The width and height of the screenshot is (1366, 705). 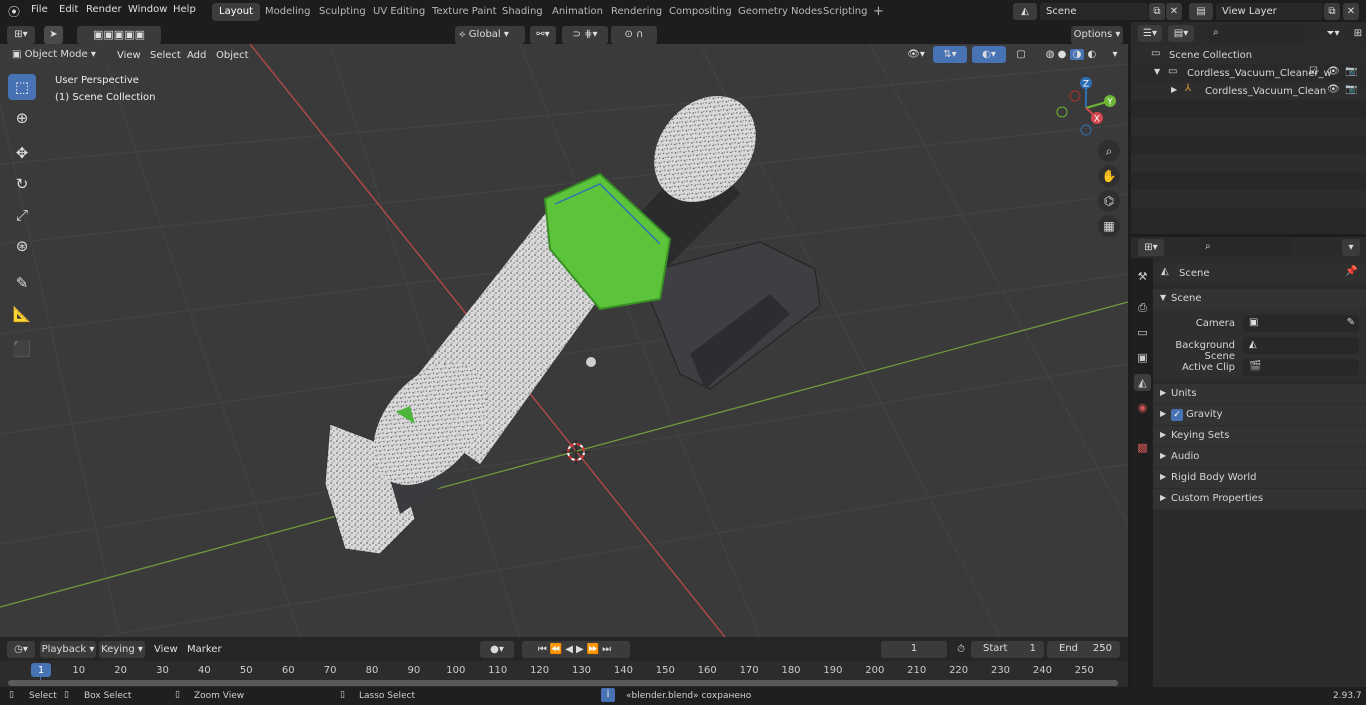 What do you see at coordinates (1142, 332) in the screenshot?
I see `output-tab-icon: ▭` at bounding box center [1142, 332].